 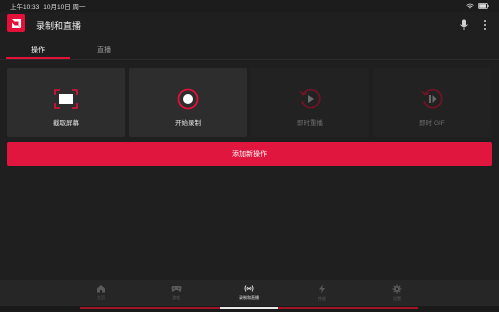 I want to click on lightning-icon, so click(x=322, y=289).